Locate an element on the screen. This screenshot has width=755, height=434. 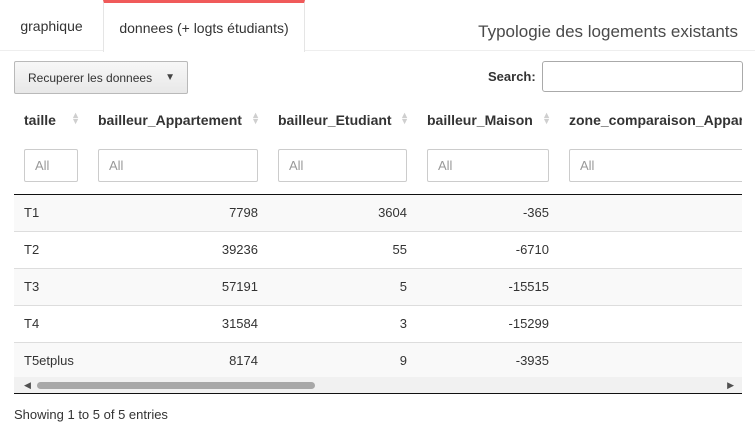
table-cell: -15299 is located at coordinates (488, 323).